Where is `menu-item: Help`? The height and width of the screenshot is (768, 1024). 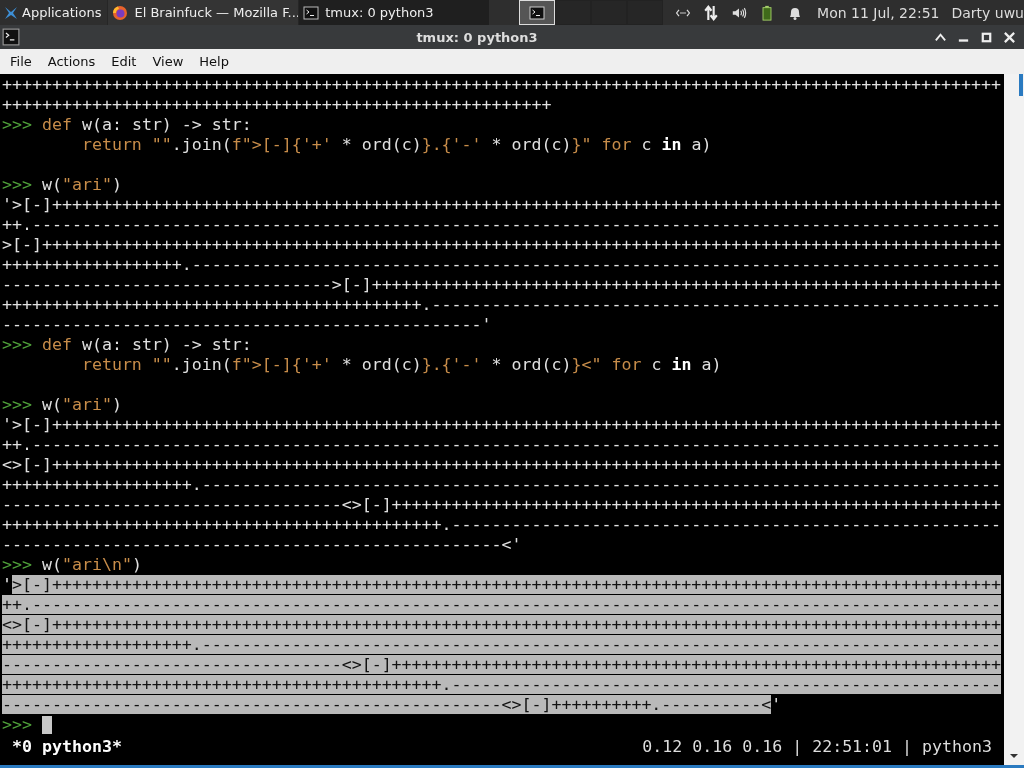
menu-item: Help is located at coordinates (214, 61).